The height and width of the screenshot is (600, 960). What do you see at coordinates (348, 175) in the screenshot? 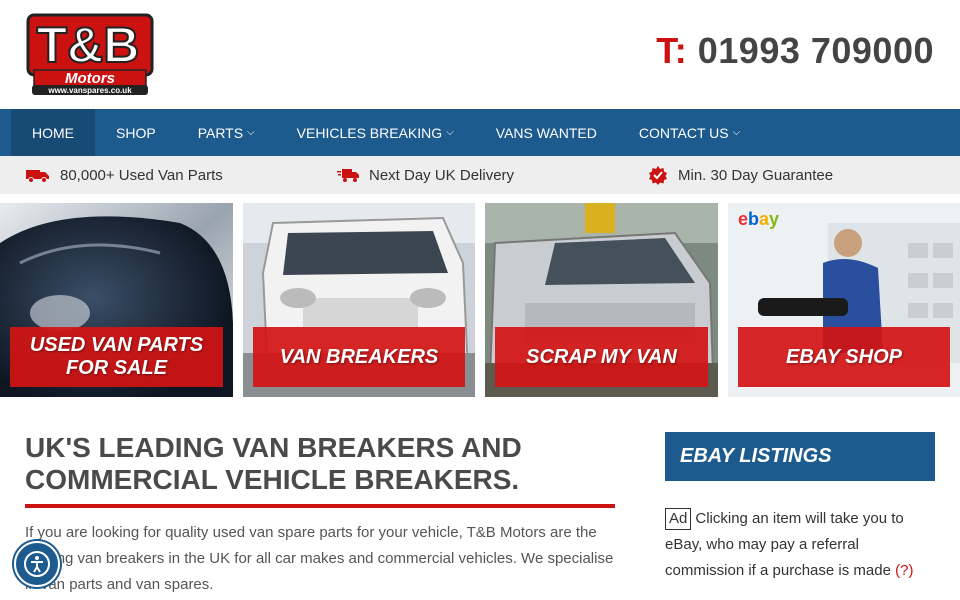
I see `delivery-truck-icon` at bounding box center [348, 175].